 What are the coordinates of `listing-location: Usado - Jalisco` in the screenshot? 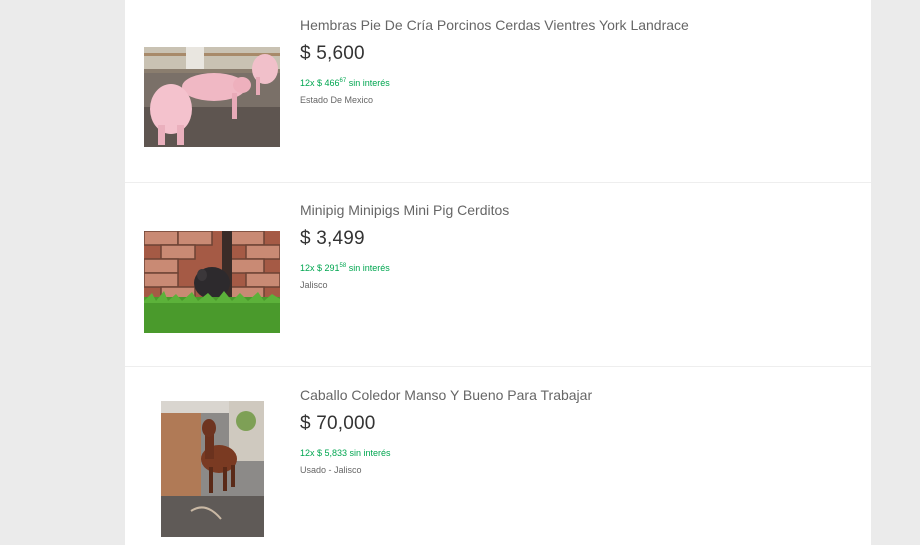 It's located at (331, 470).